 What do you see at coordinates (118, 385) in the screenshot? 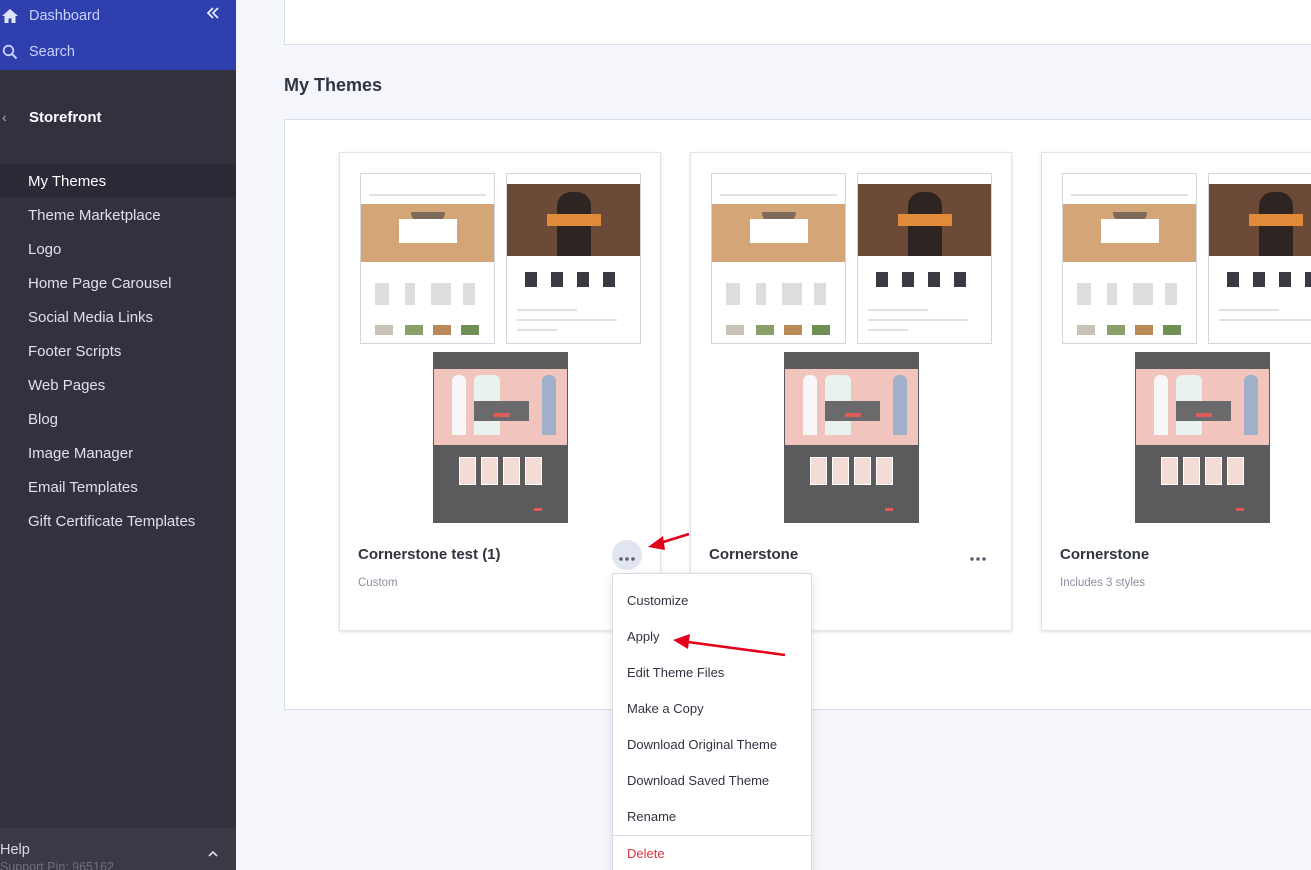
I see `sidebar-item-web-pages: Web Pages` at bounding box center [118, 385].